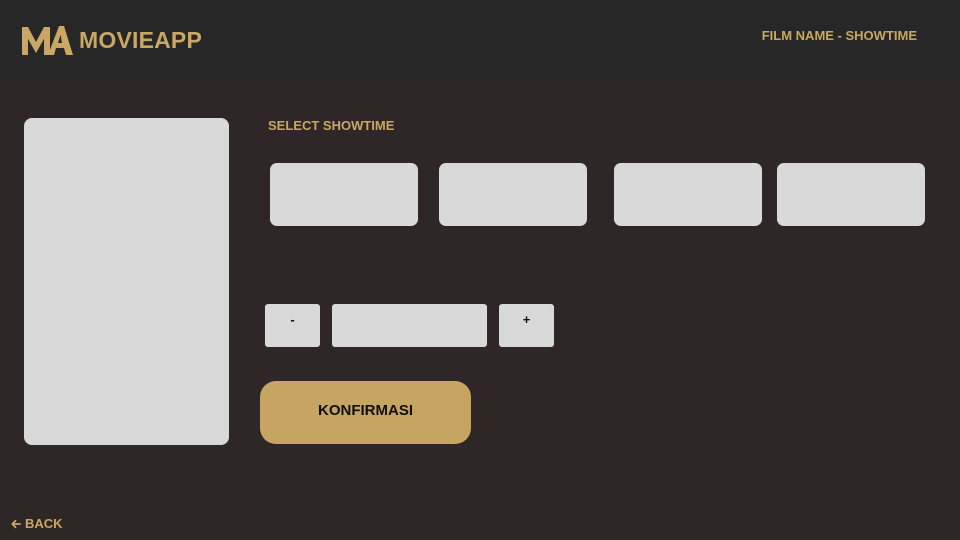 The height and width of the screenshot is (540, 960). What do you see at coordinates (16, 524) in the screenshot?
I see `arrow-left-icon` at bounding box center [16, 524].